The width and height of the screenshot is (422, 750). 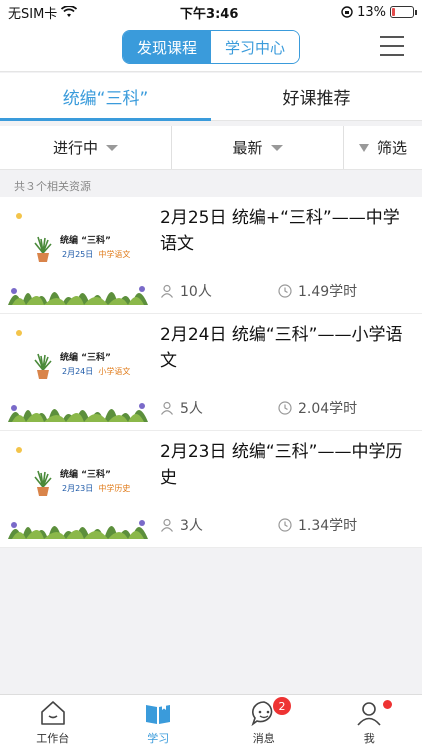 What do you see at coordinates (52, 186) in the screenshot?
I see `result-count: 共３个相关资源` at bounding box center [52, 186].